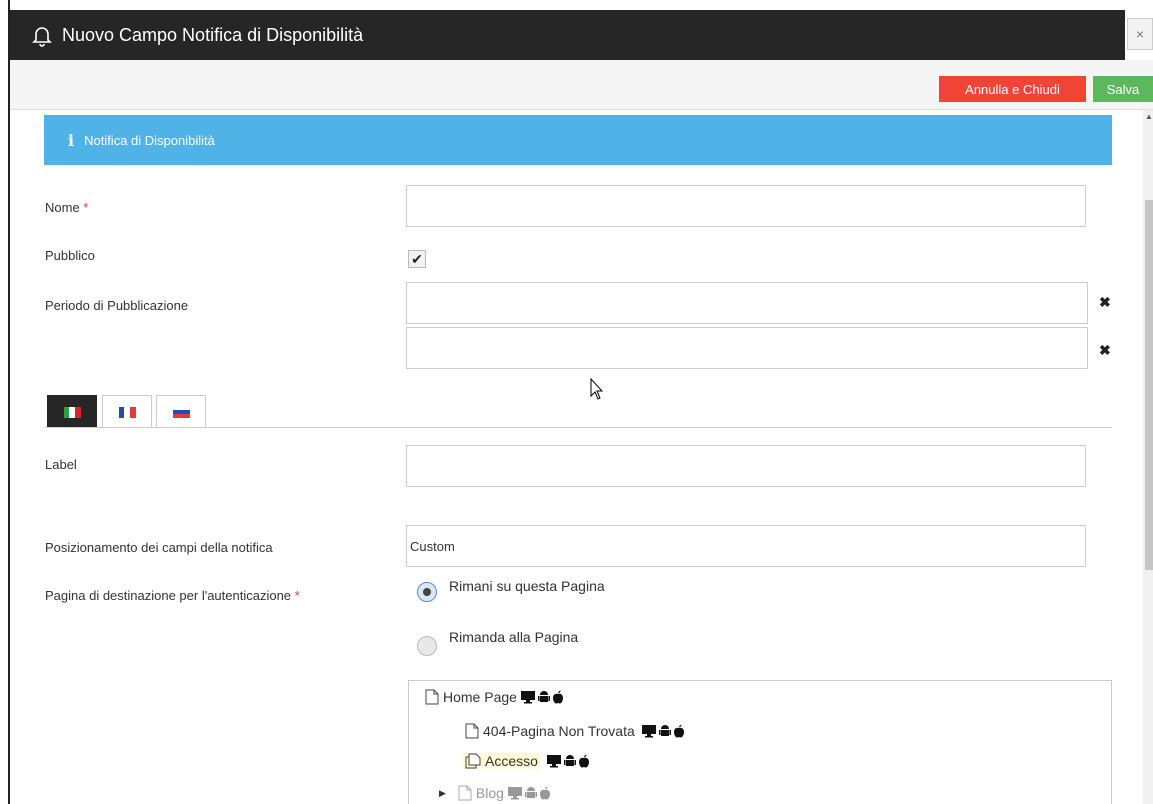 Image resolution: width=1153 pixels, height=804 pixels. Describe the element at coordinates (747, 303) in the screenshot. I see `periodo-start-input` at that location.